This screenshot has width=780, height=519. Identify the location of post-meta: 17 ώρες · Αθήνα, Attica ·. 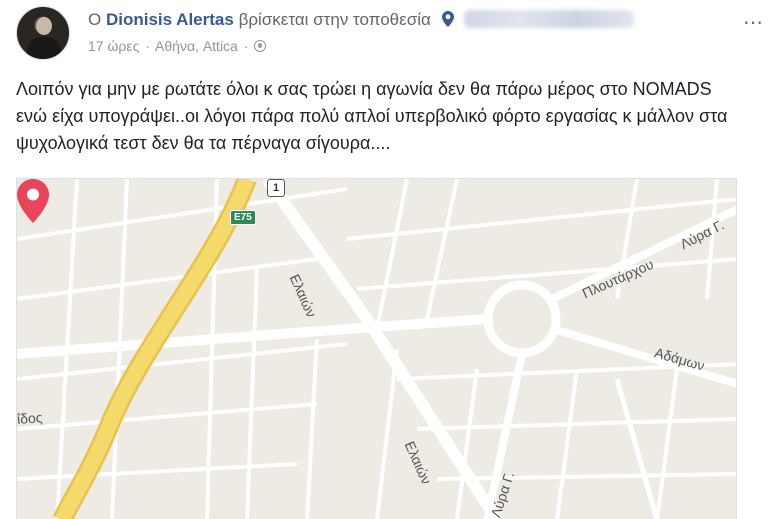
(178, 46).